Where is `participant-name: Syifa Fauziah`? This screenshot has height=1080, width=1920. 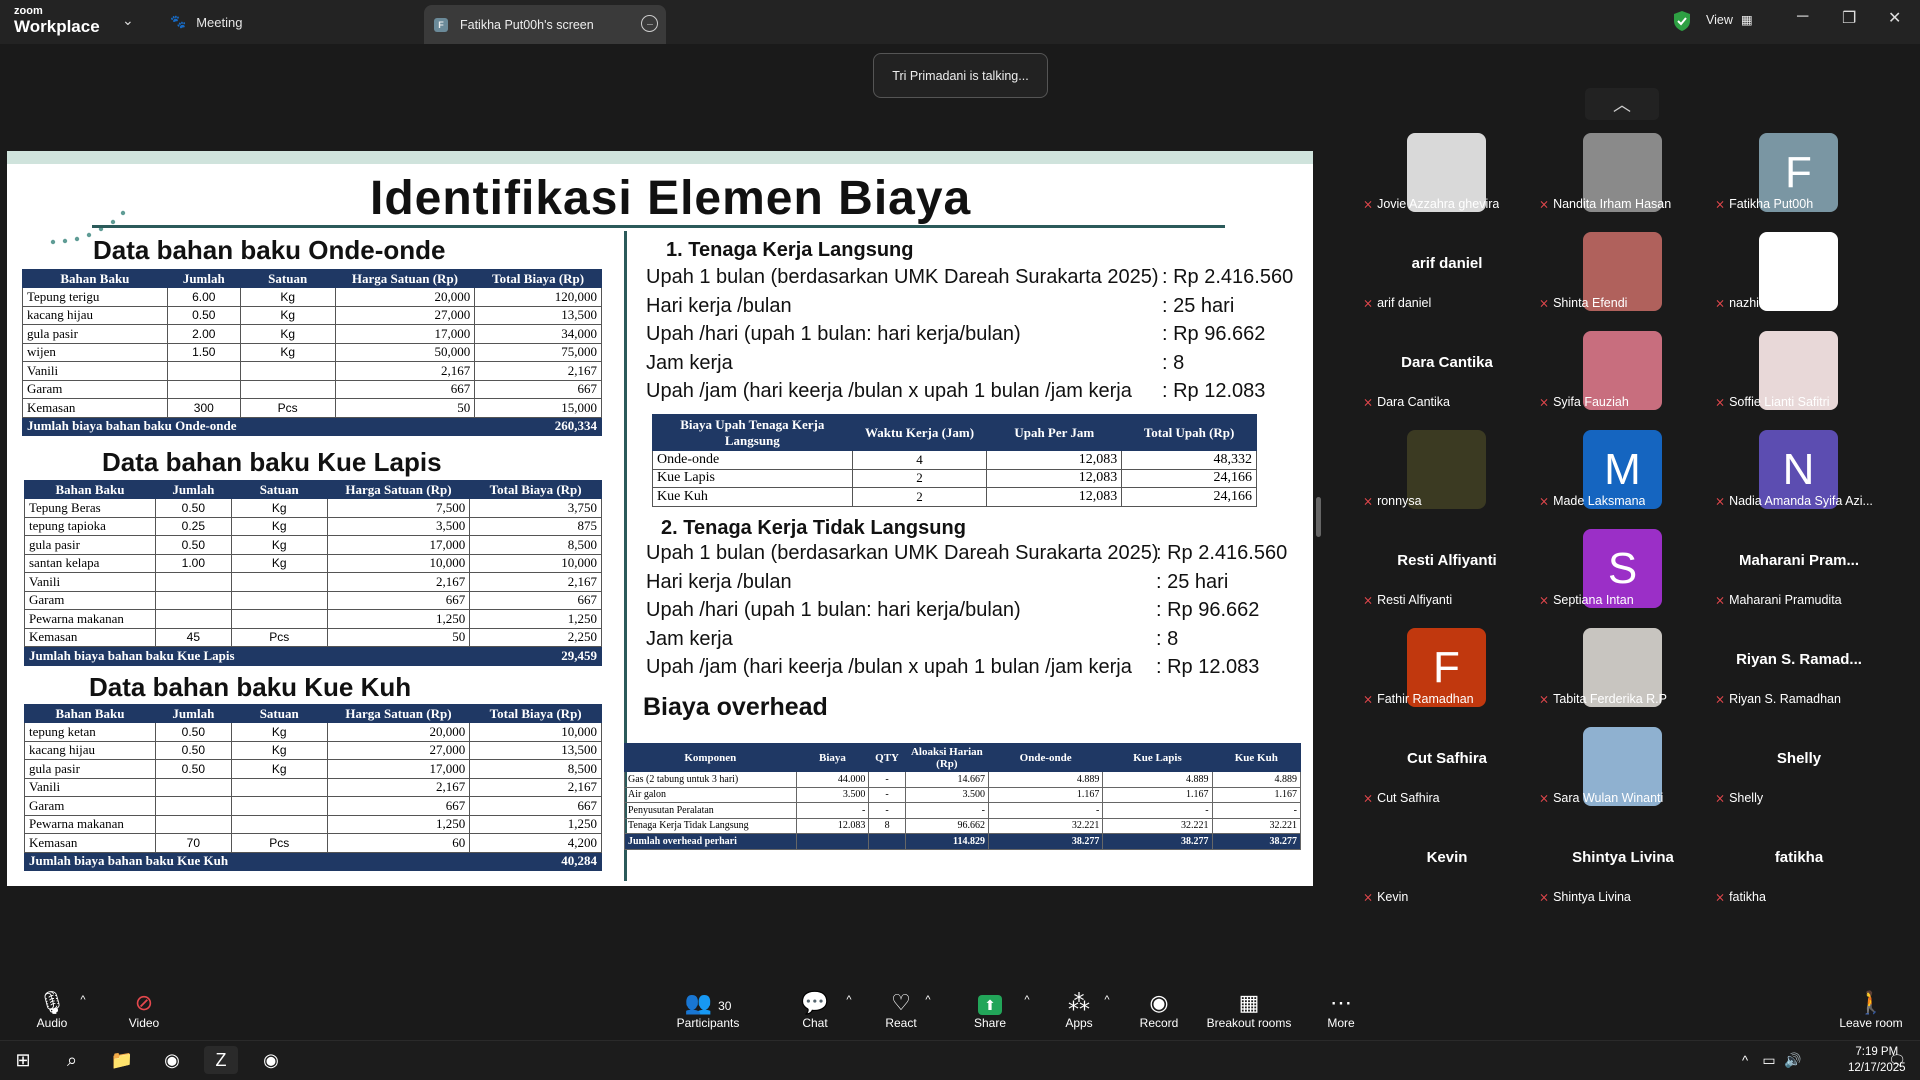
participant-name: Syifa Fauziah is located at coordinates (1591, 402).